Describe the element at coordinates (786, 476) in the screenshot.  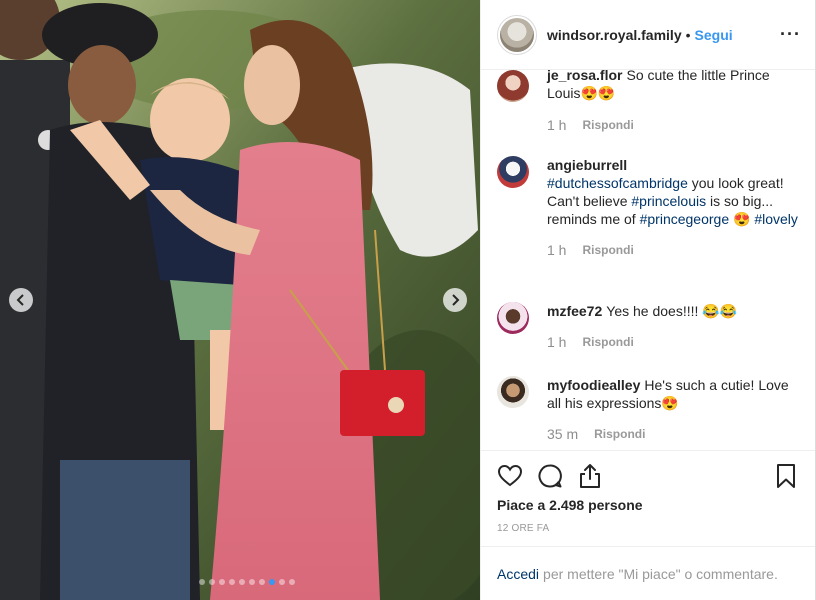
I see `bookmark-icon` at that location.